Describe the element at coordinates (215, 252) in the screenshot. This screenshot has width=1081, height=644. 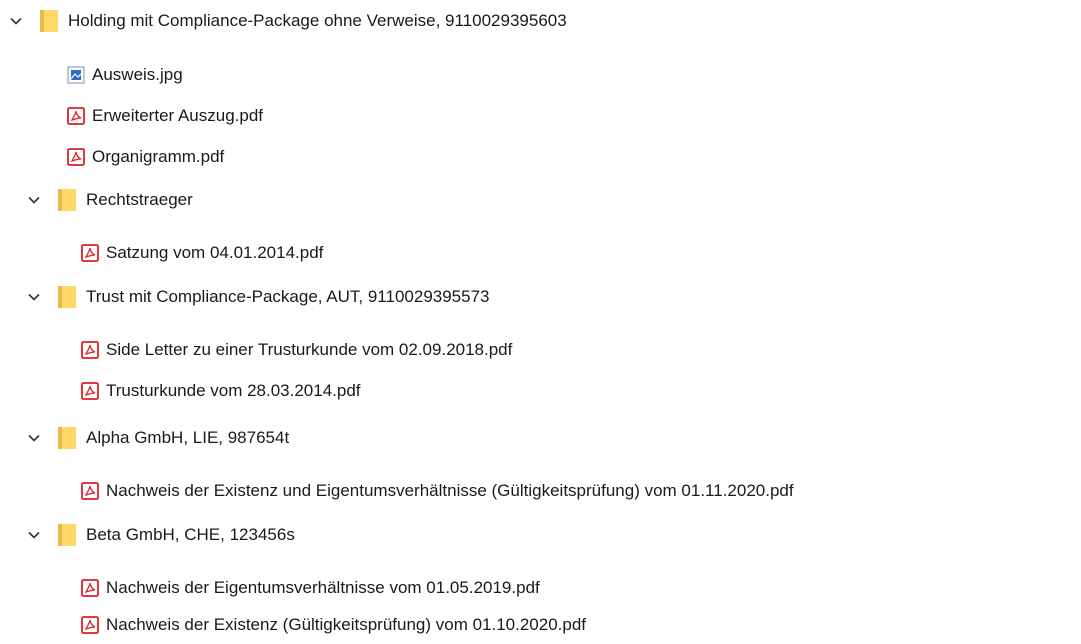
I see `tree-file-label: Satzung vom 04.01.2014.pdf` at that location.